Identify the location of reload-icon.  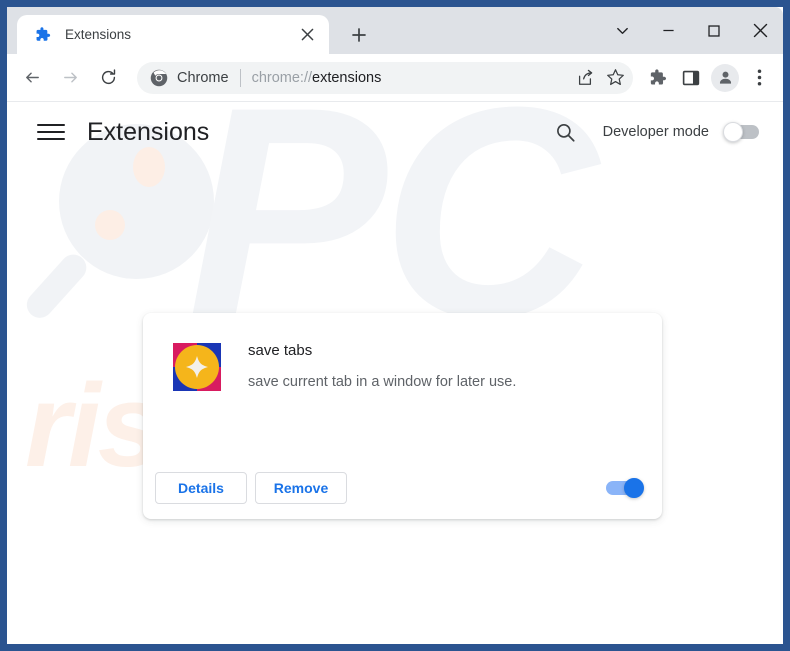
(108, 78).